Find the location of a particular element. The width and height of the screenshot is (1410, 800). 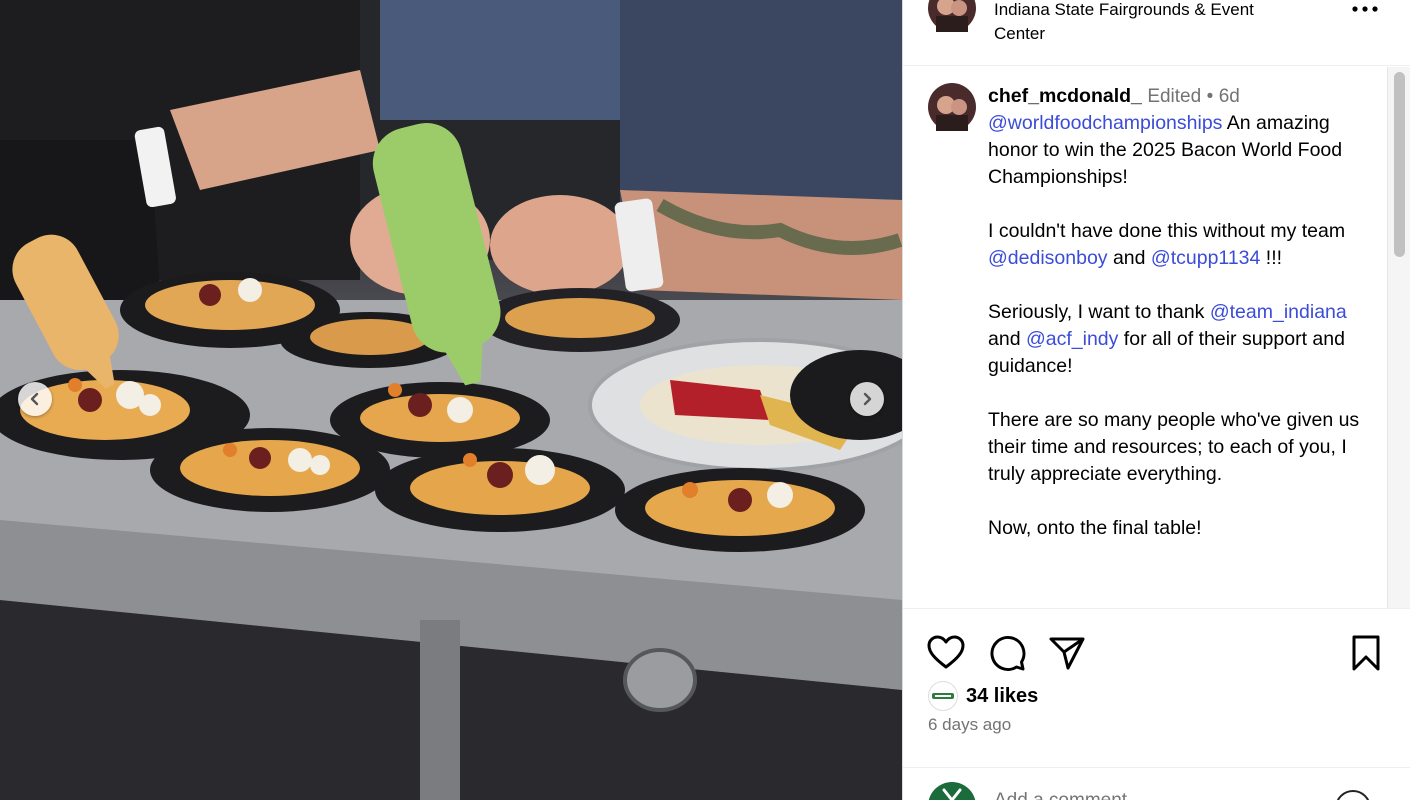

mention-link: @dedisonboy is located at coordinates (1048, 258).